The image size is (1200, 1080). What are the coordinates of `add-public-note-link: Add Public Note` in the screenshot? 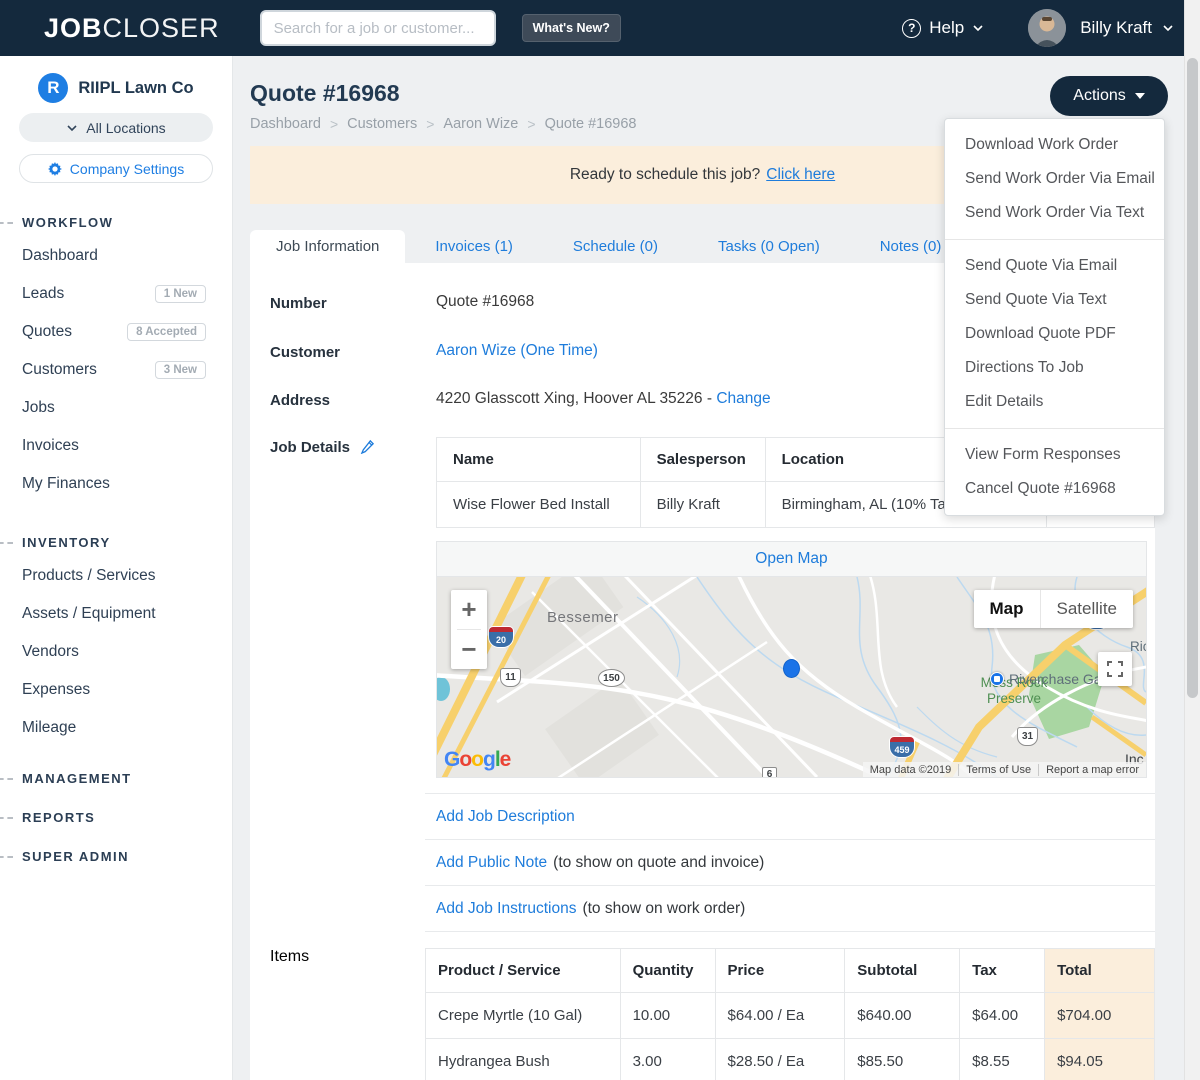 It's located at (491, 863).